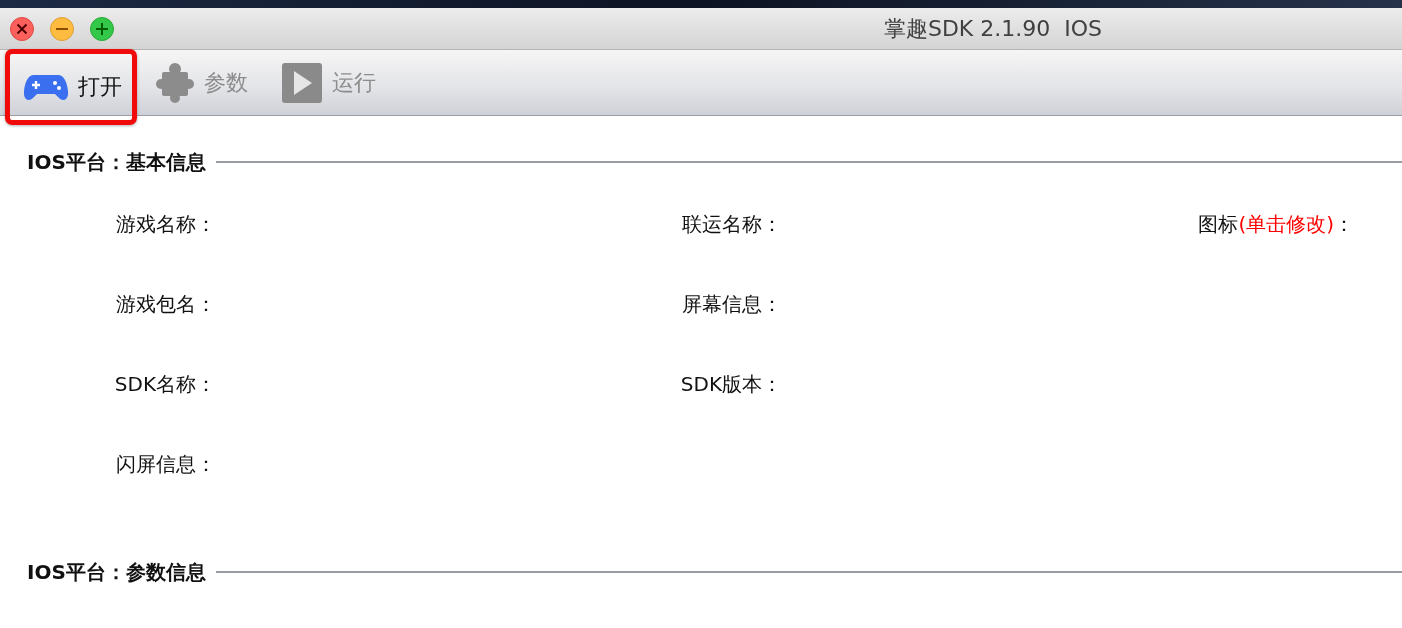  Describe the element at coordinates (302, 82) in the screenshot. I see `play-icon` at that location.